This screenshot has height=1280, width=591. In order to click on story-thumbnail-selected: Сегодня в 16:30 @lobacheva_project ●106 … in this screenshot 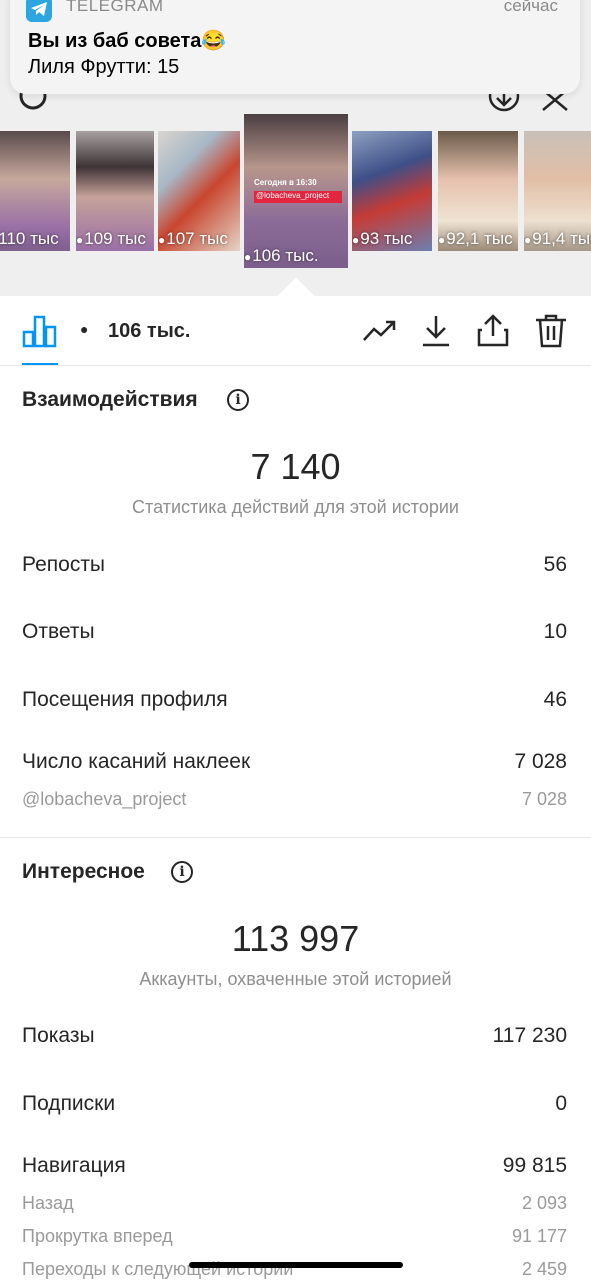, I will do `click(296, 191)`.